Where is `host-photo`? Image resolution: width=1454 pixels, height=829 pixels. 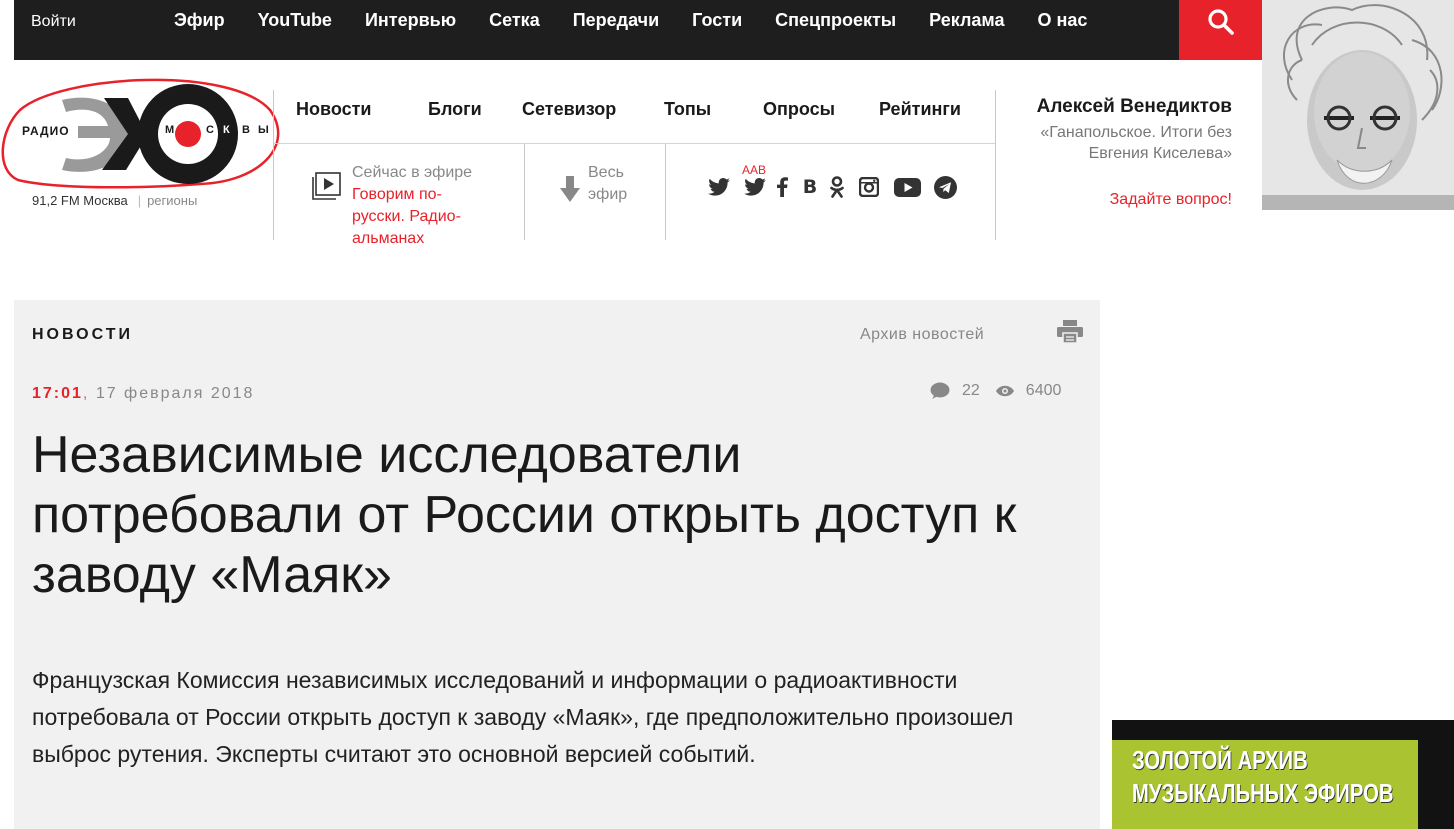 host-photo is located at coordinates (1358, 105).